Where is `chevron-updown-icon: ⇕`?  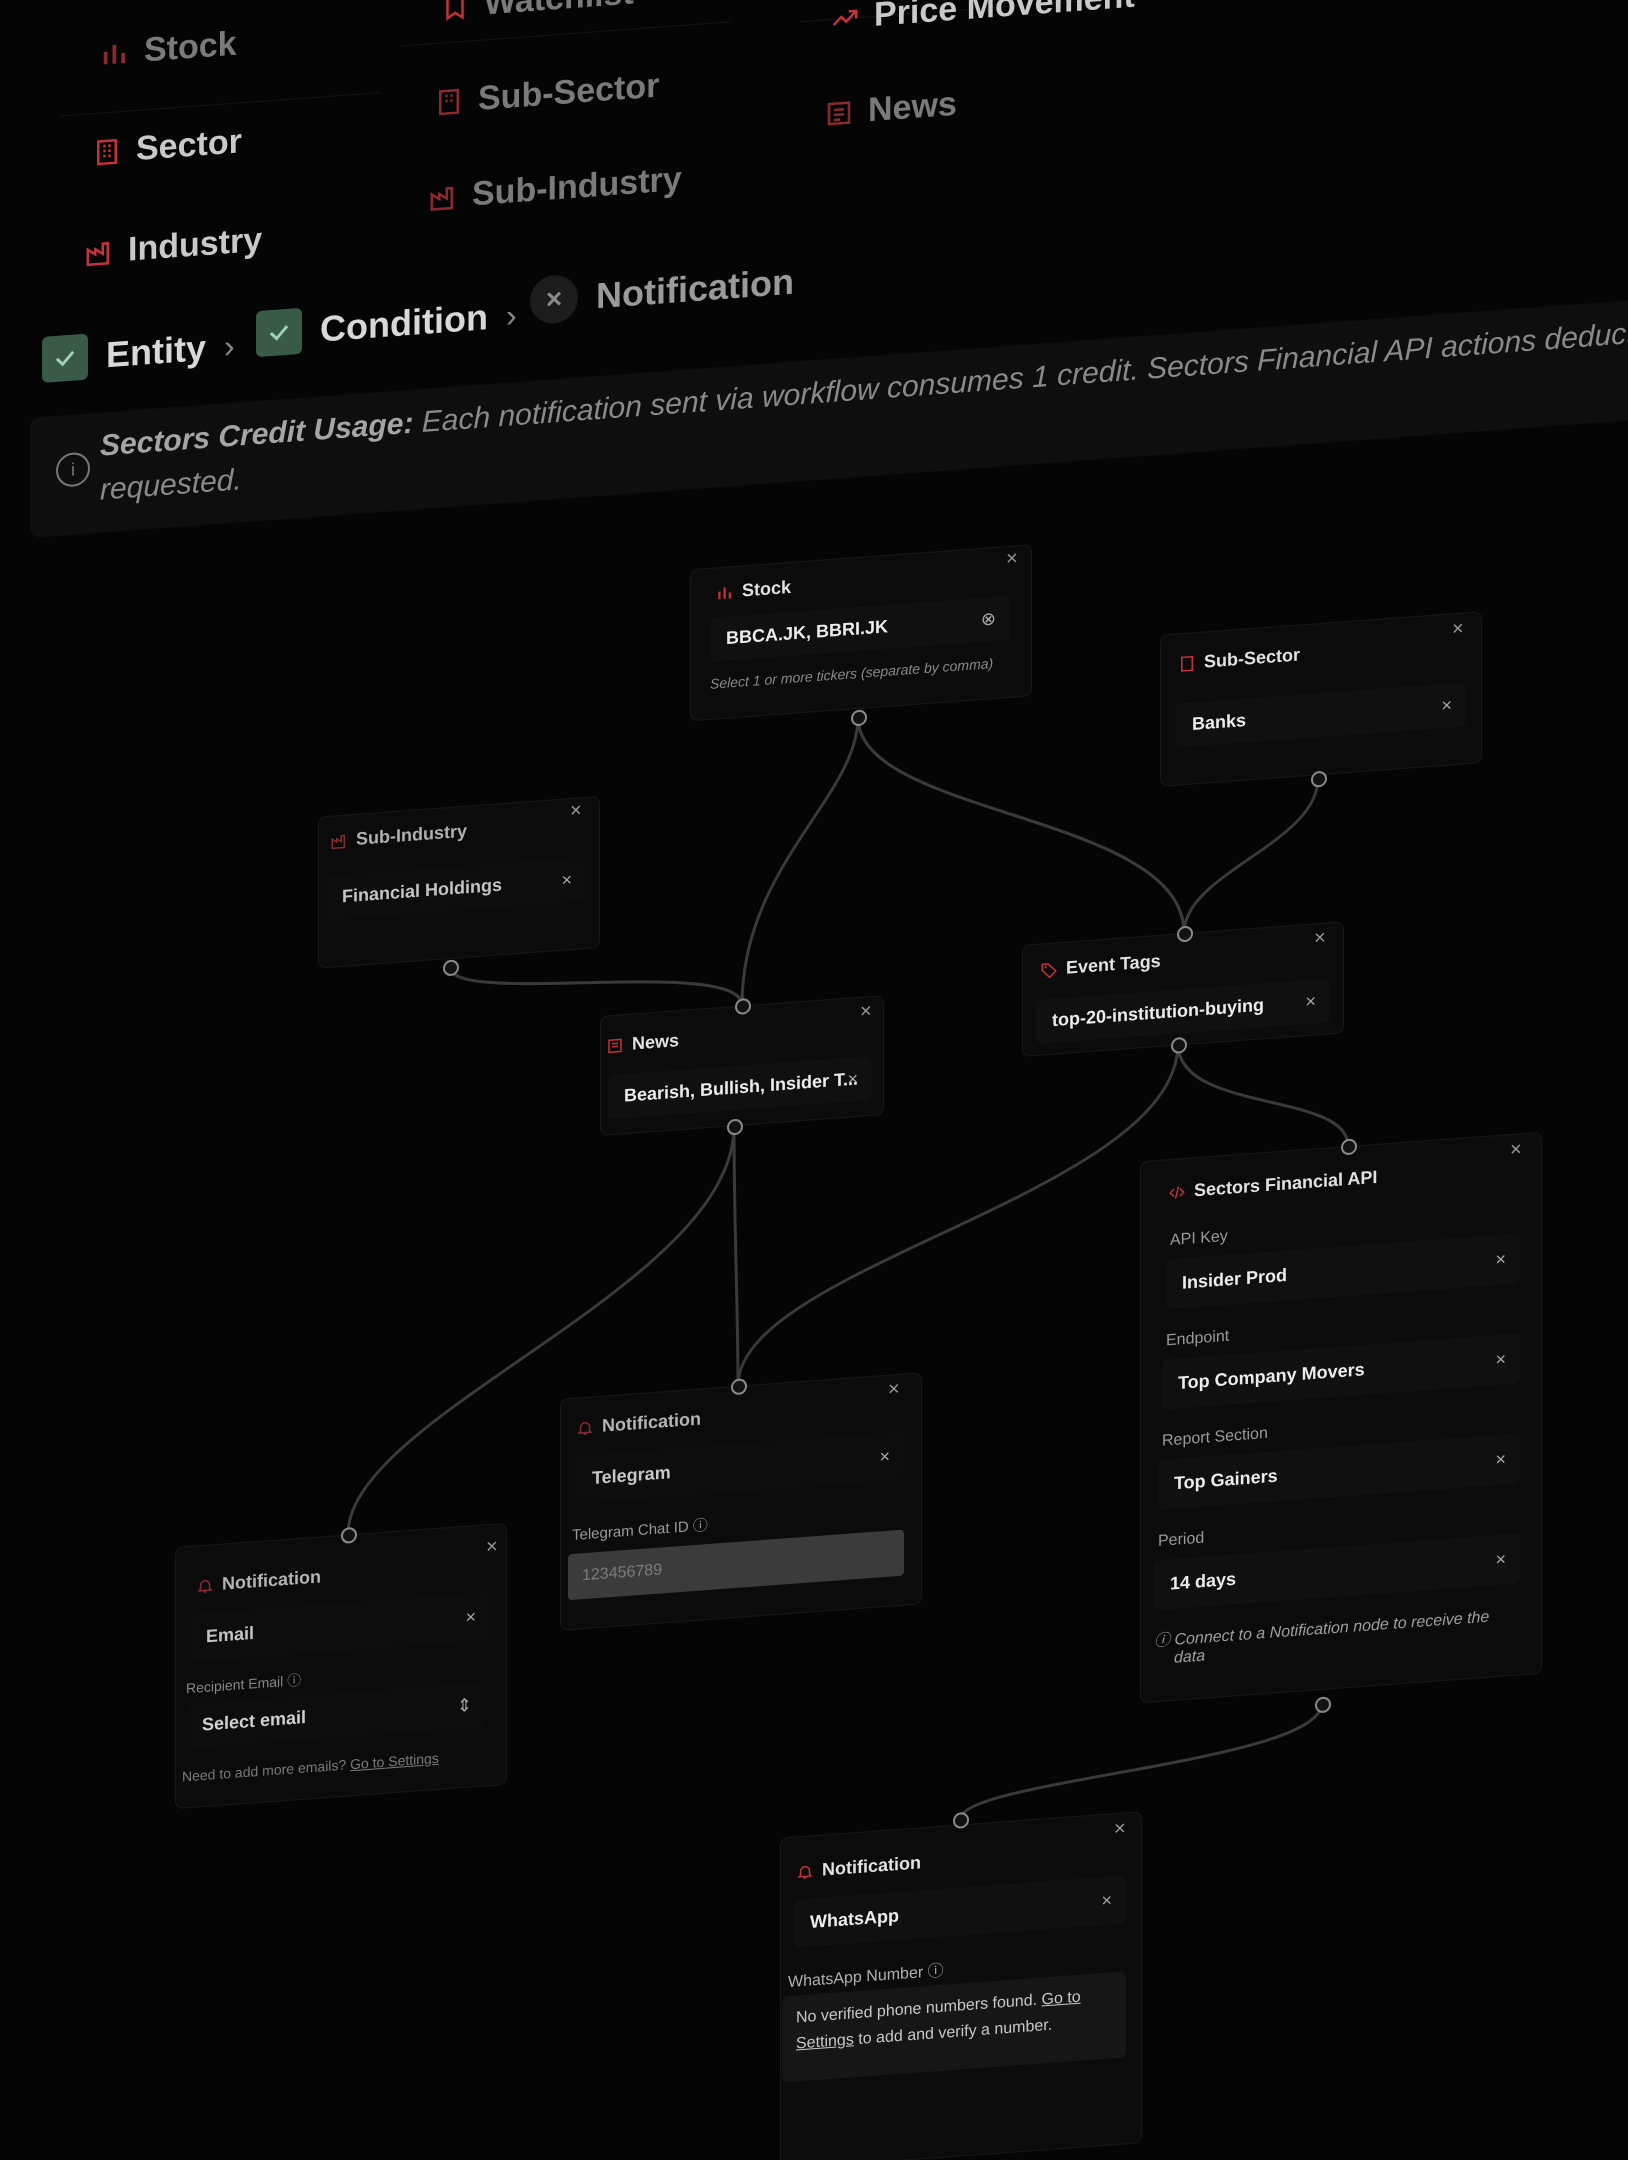
chevron-updown-icon: ⇕ is located at coordinates (464, 1706).